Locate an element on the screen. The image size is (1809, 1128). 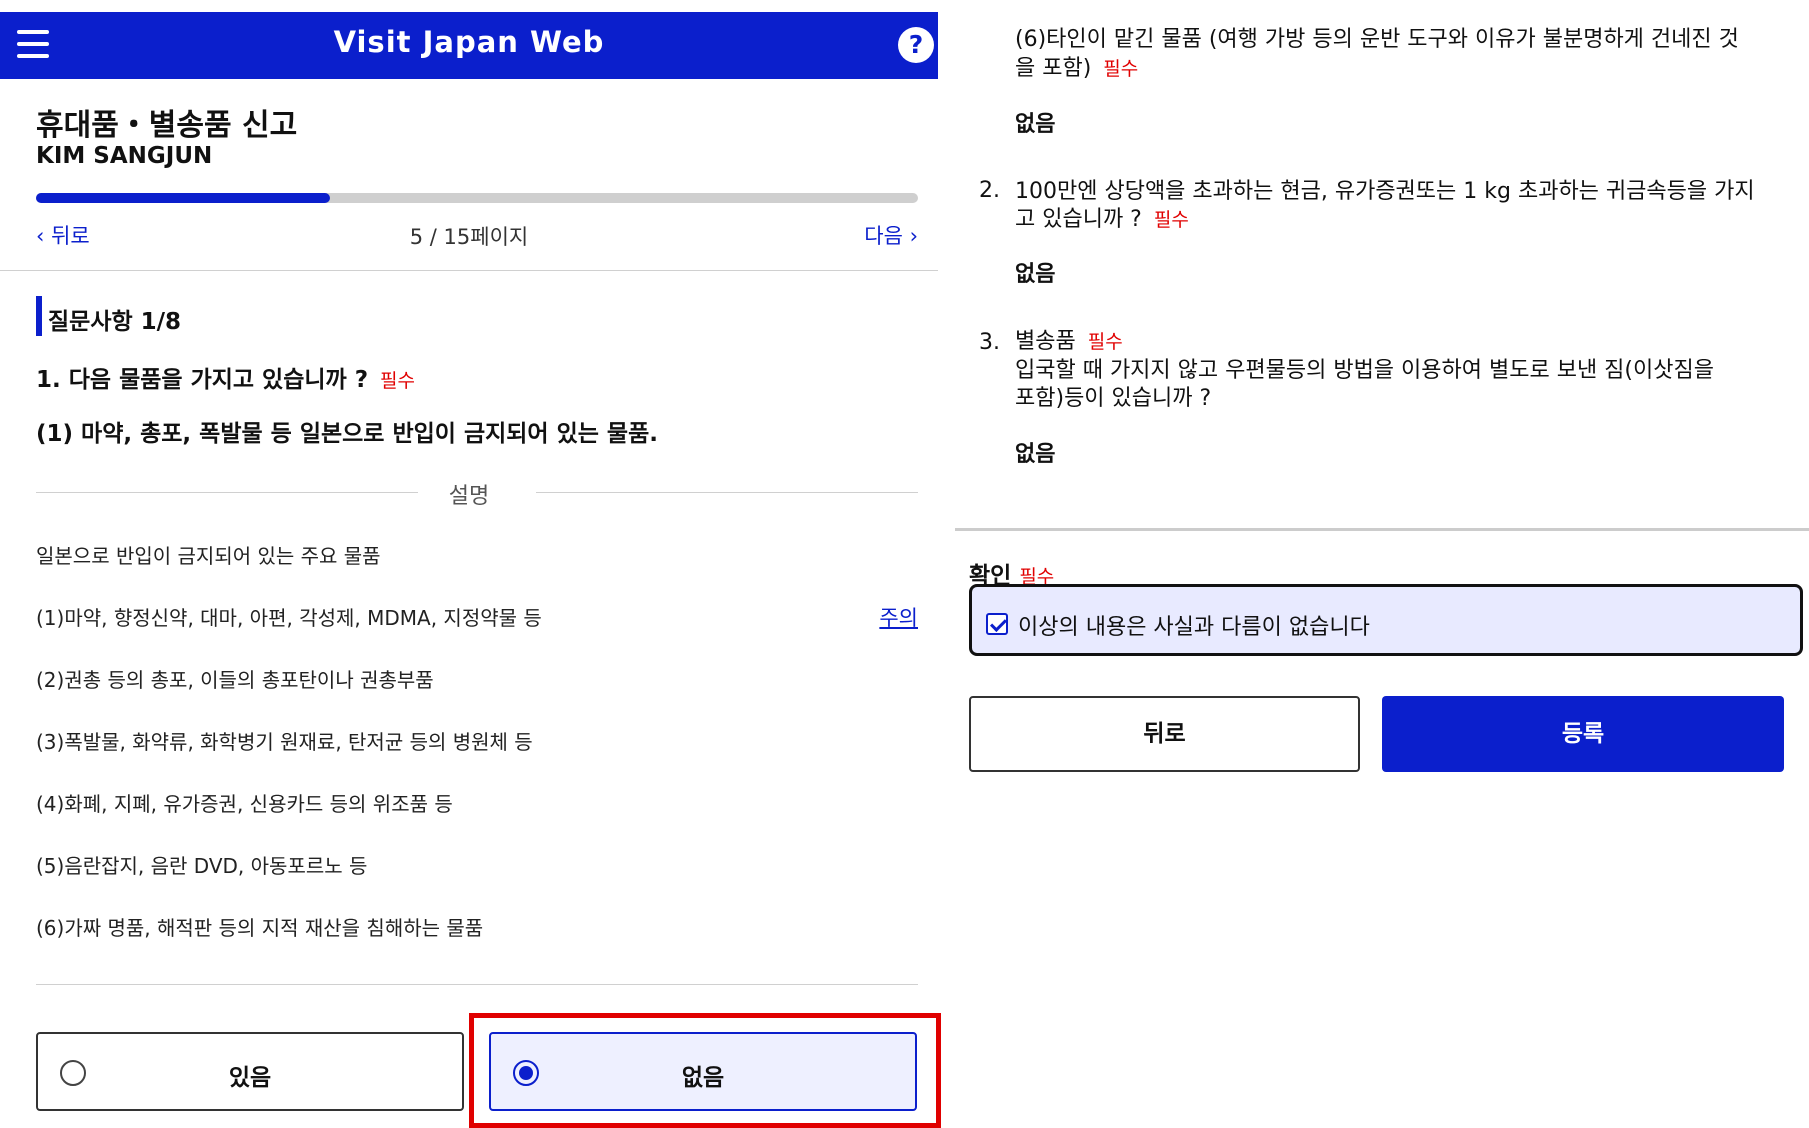
summary-item6-line2: 을 포함) is located at coordinates (1053, 68).